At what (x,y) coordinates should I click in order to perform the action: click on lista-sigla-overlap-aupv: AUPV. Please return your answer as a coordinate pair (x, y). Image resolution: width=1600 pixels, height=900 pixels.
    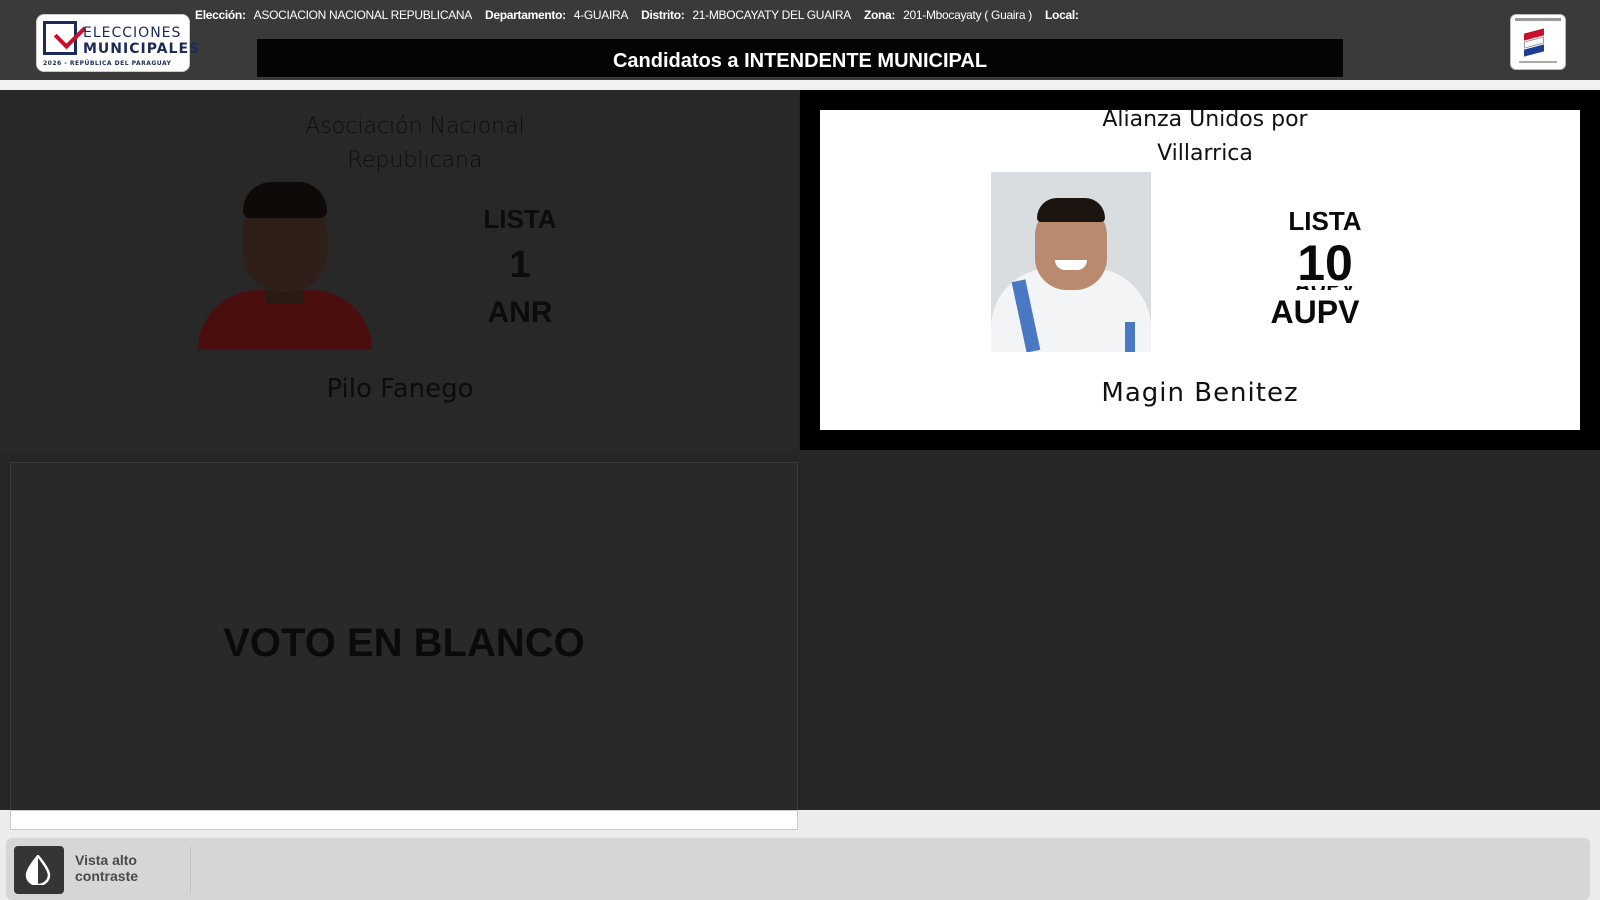
    Looking at the image, I should click on (1325, 288).